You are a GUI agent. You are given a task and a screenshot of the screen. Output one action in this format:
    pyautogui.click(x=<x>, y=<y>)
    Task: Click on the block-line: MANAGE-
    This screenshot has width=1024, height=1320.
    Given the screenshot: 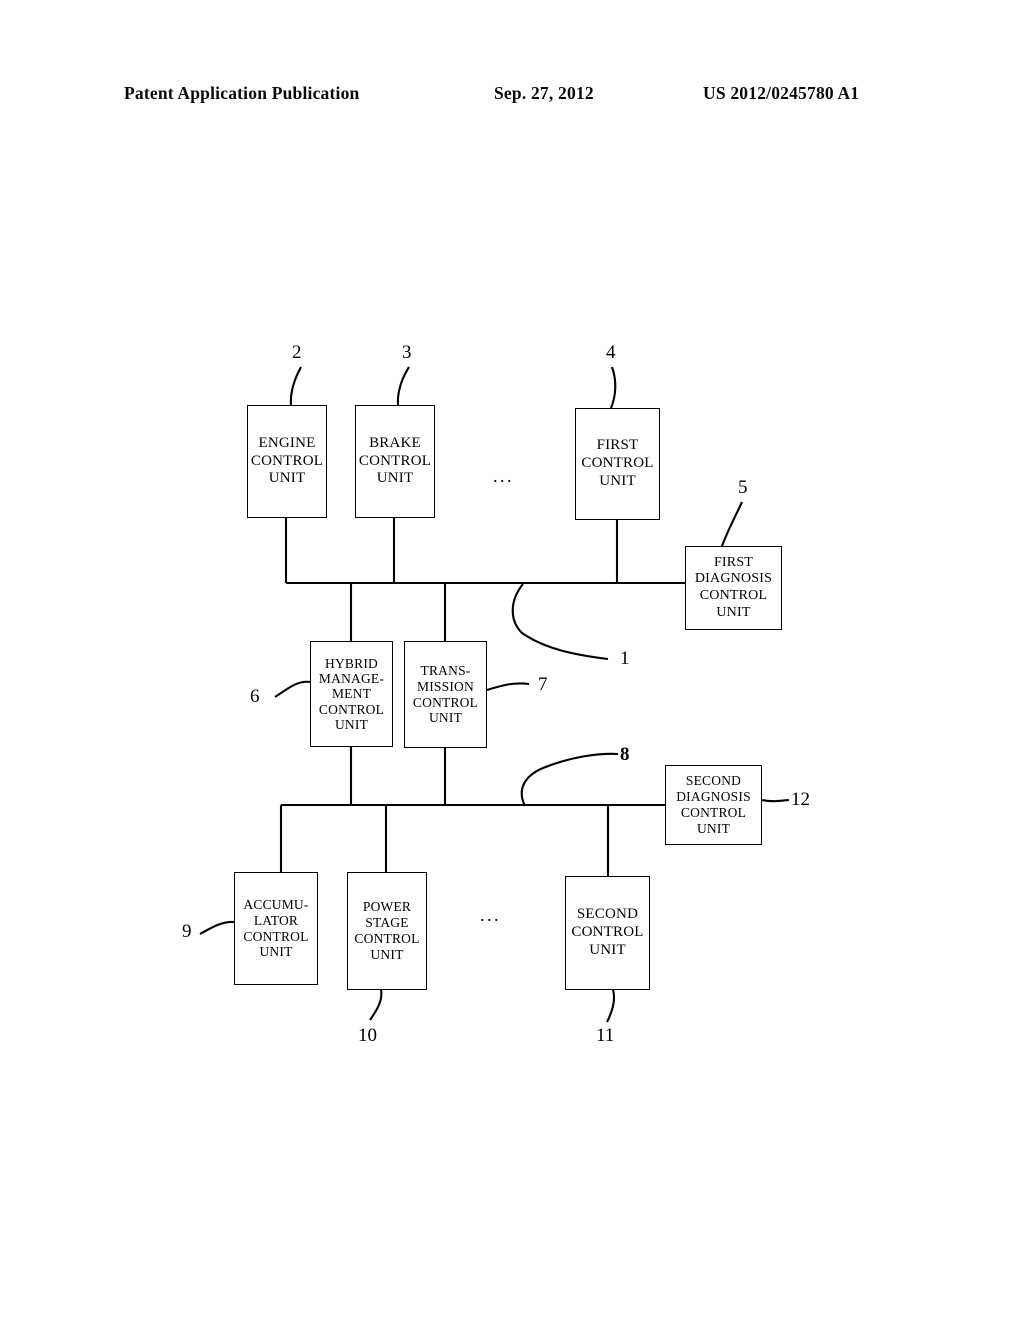 What is the action you would take?
    pyautogui.click(x=351, y=679)
    